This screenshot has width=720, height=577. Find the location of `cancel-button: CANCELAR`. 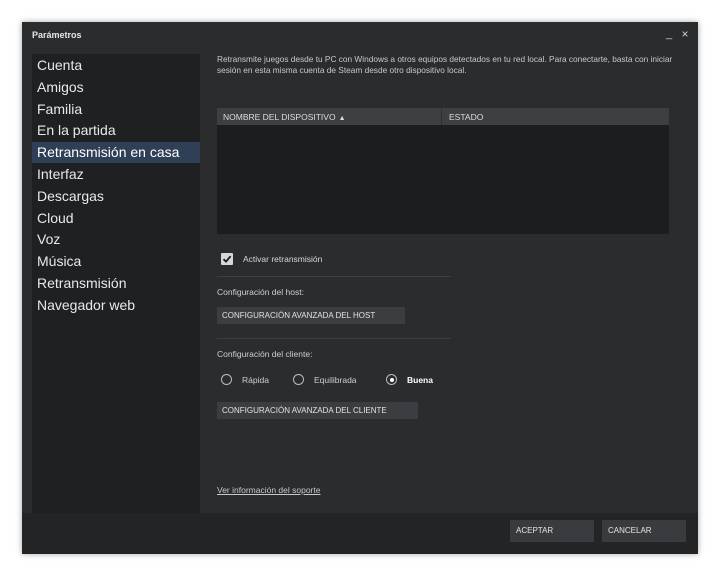

cancel-button: CANCELAR is located at coordinates (644, 531).